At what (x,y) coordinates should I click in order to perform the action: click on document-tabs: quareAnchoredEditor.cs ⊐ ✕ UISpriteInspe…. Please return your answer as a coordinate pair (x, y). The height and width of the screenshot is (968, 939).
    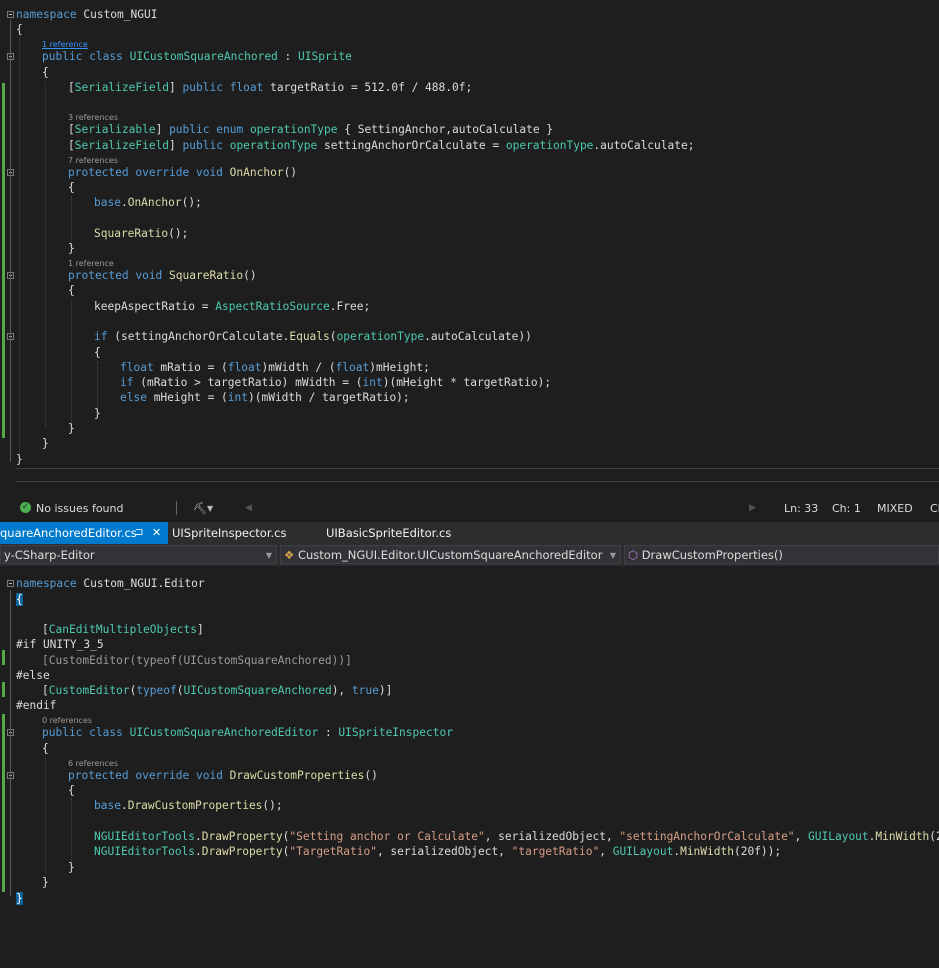
    Looking at the image, I should click on (469, 533).